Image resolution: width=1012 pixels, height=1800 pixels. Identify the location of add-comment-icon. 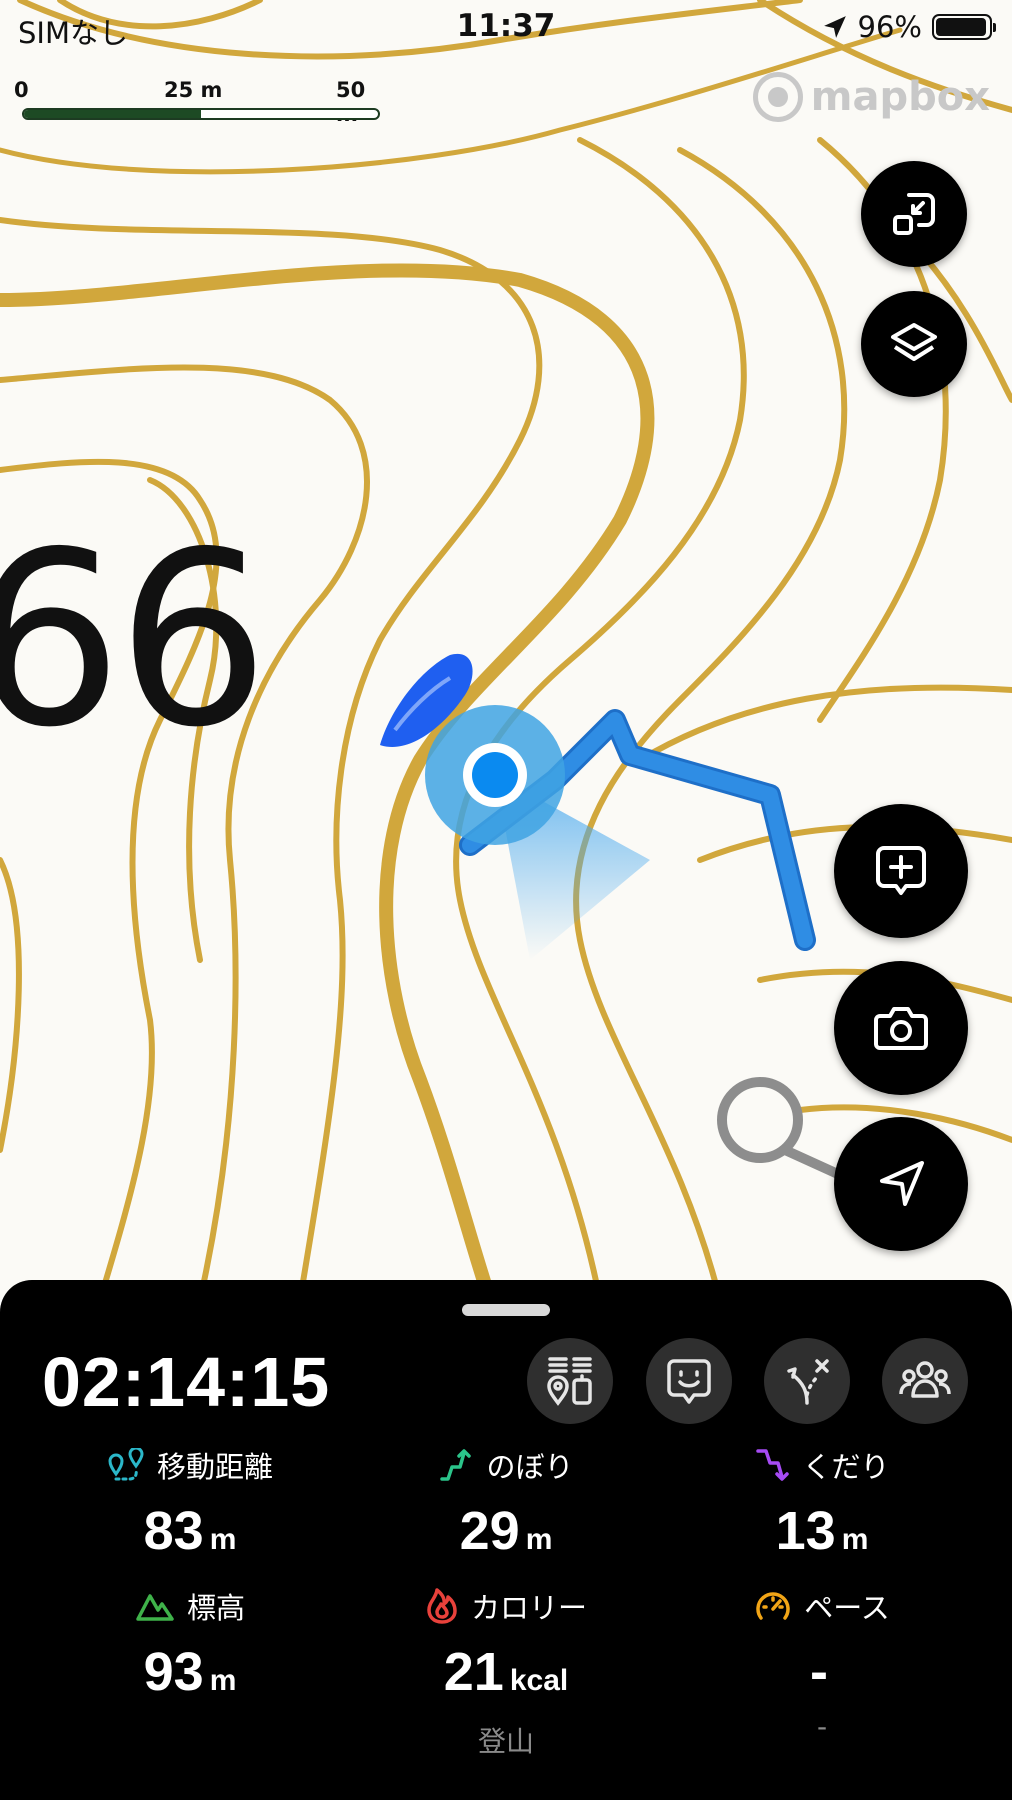
(901, 870).